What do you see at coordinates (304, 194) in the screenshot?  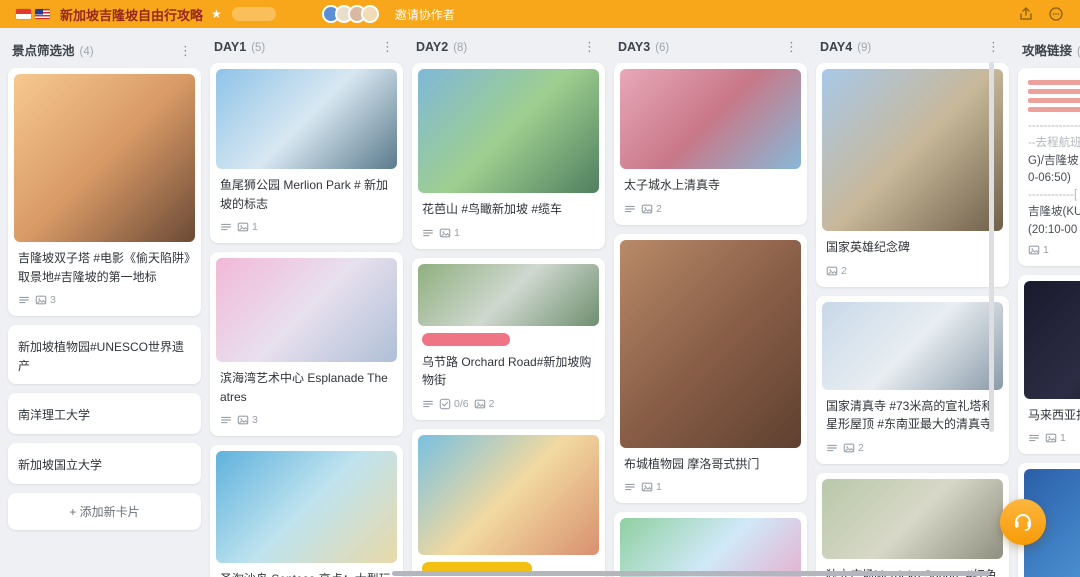 I see `card-title: 鱼尾狮公园 Merlion Park # 新加坡的标志` at bounding box center [304, 194].